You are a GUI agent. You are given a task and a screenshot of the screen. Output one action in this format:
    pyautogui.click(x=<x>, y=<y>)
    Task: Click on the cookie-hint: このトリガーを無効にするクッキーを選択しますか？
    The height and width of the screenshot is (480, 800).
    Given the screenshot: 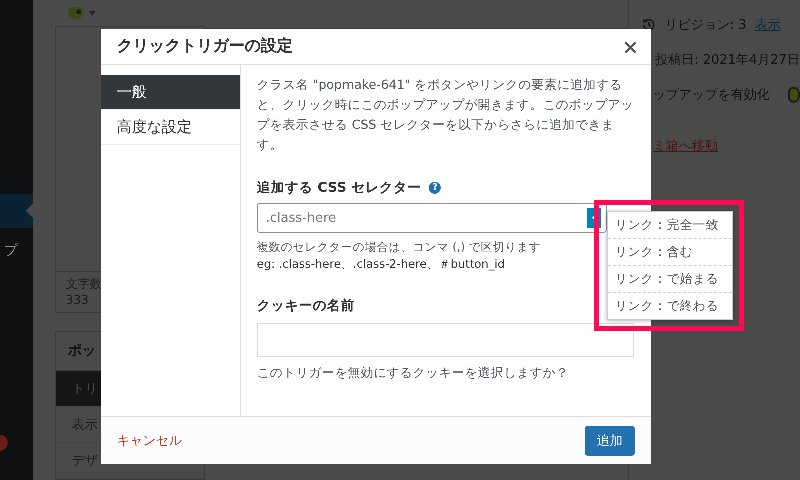 What is the action you would take?
    pyautogui.click(x=413, y=373)
    